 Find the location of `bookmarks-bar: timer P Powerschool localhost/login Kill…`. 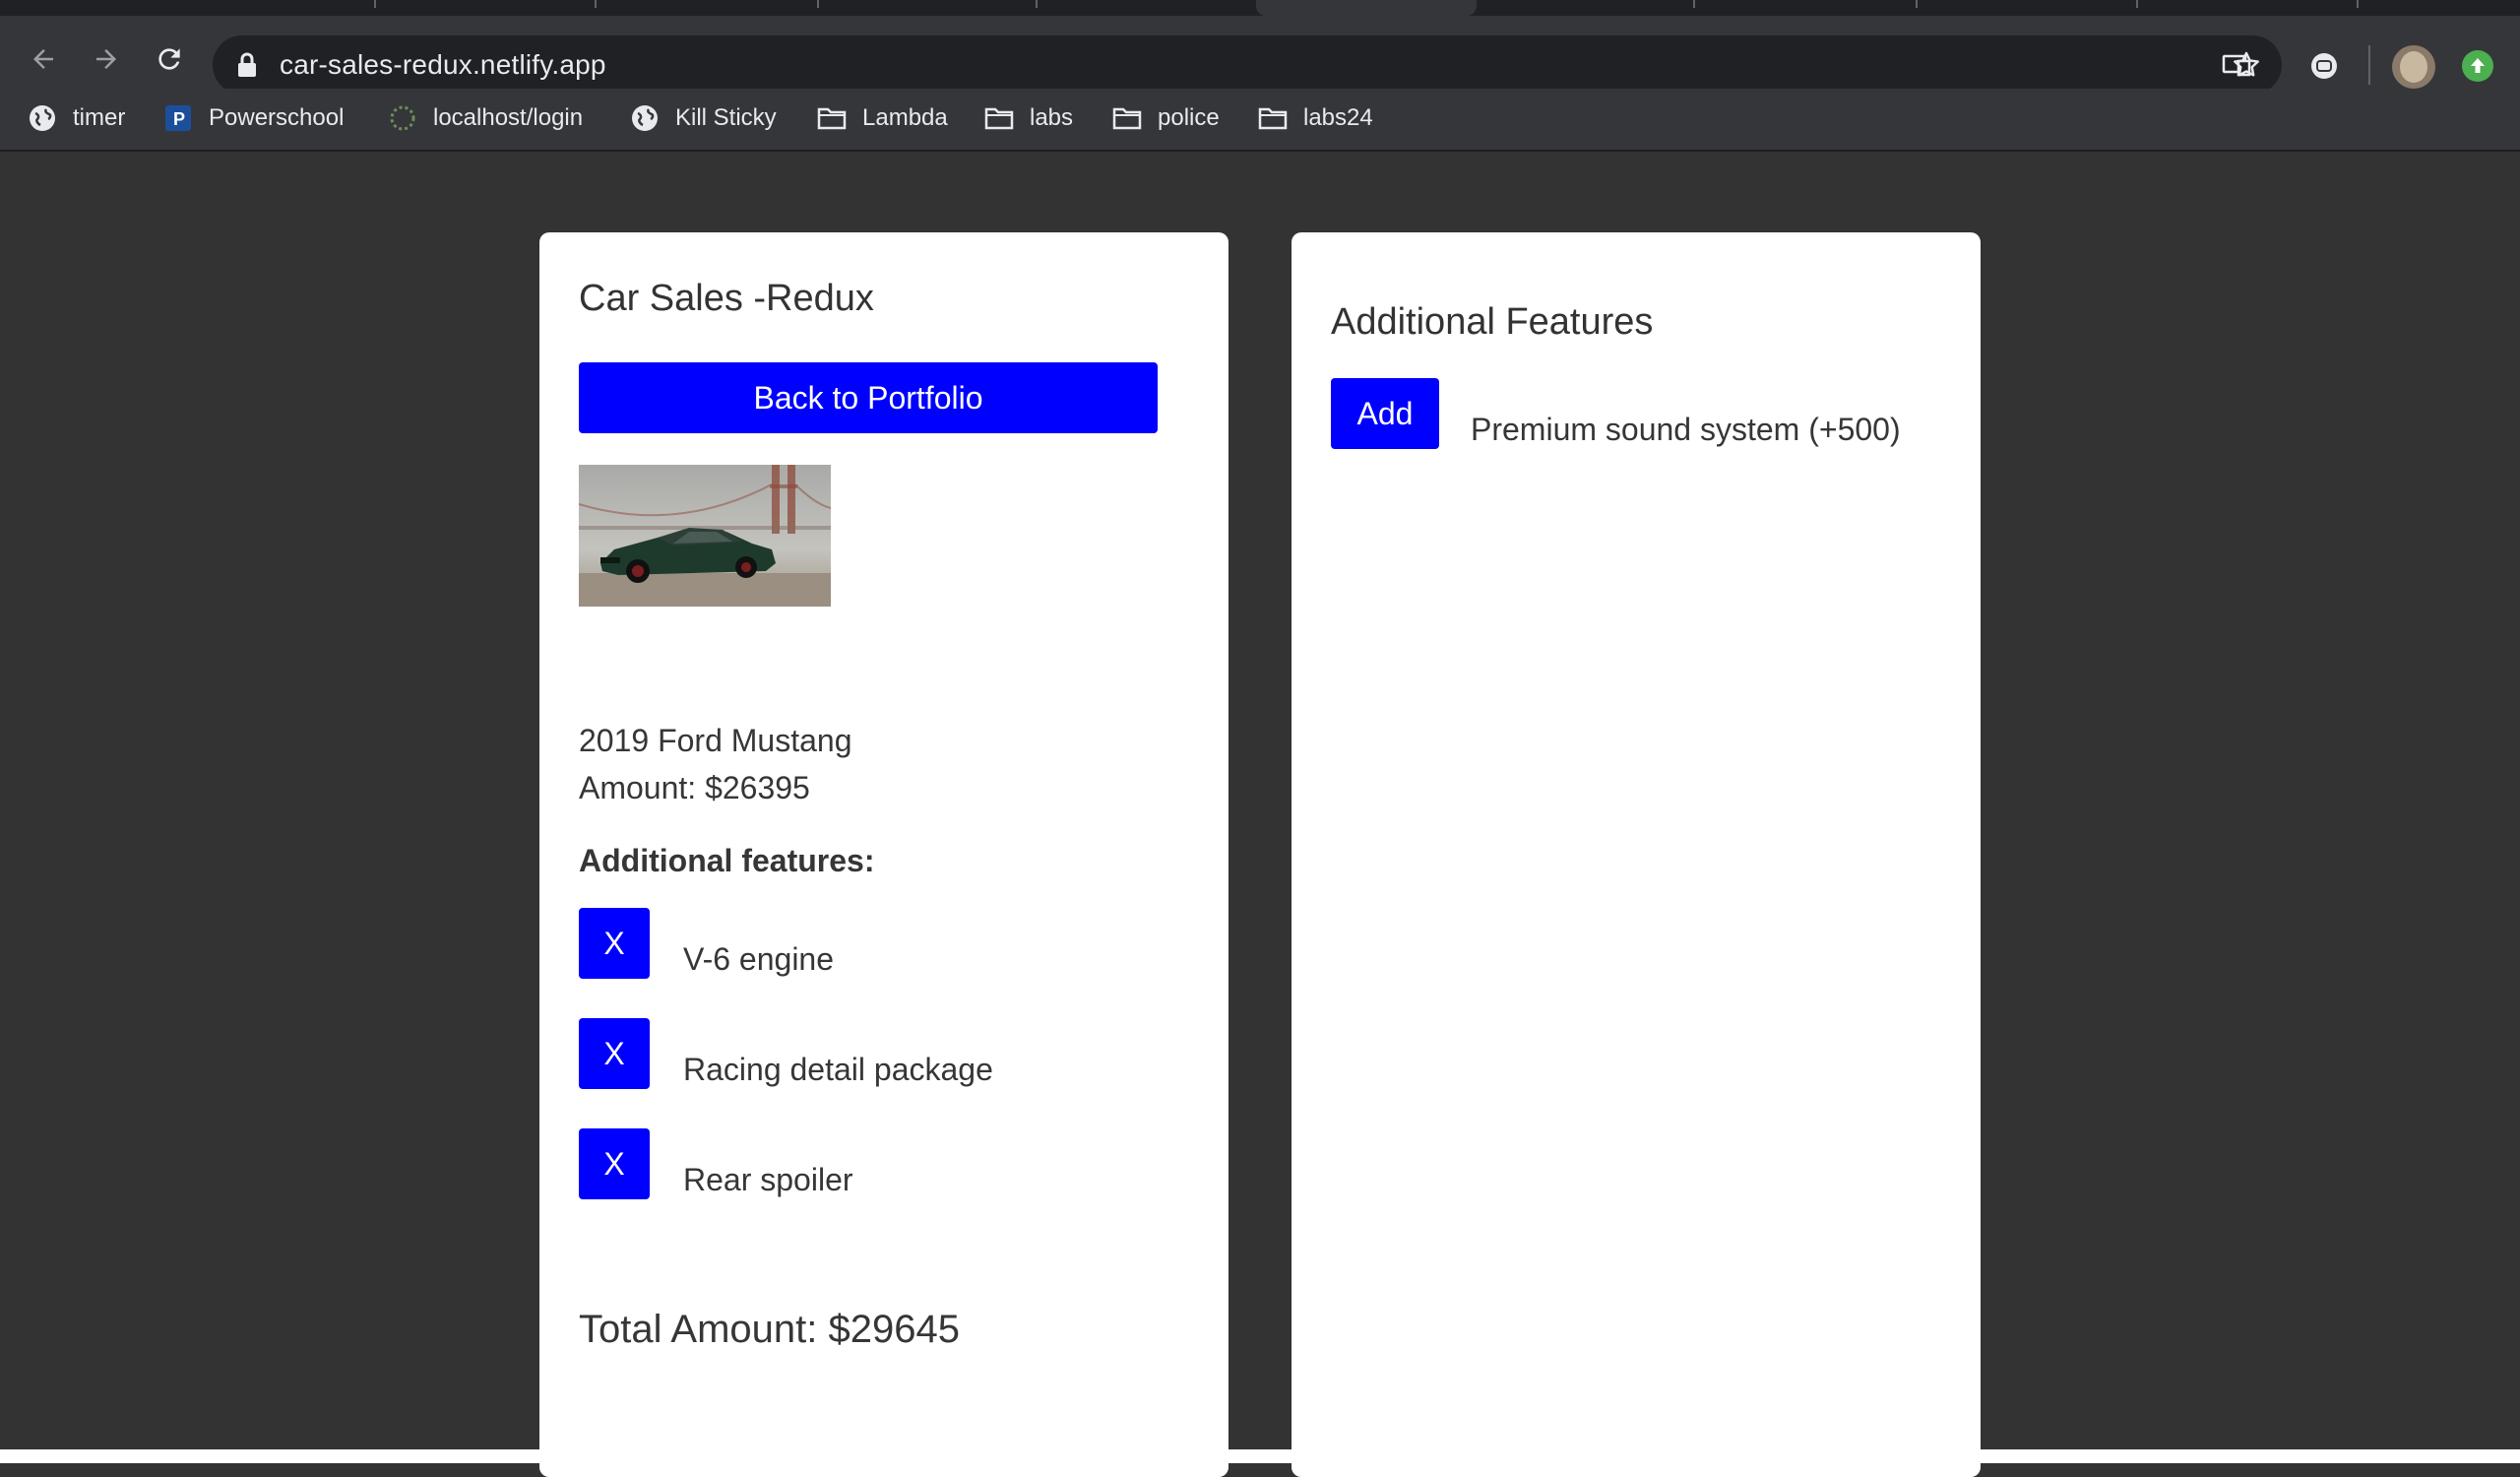

bookmarks-bar: timer P Powerschool localhost/login Kill… is located at coordinates (1260, 121).